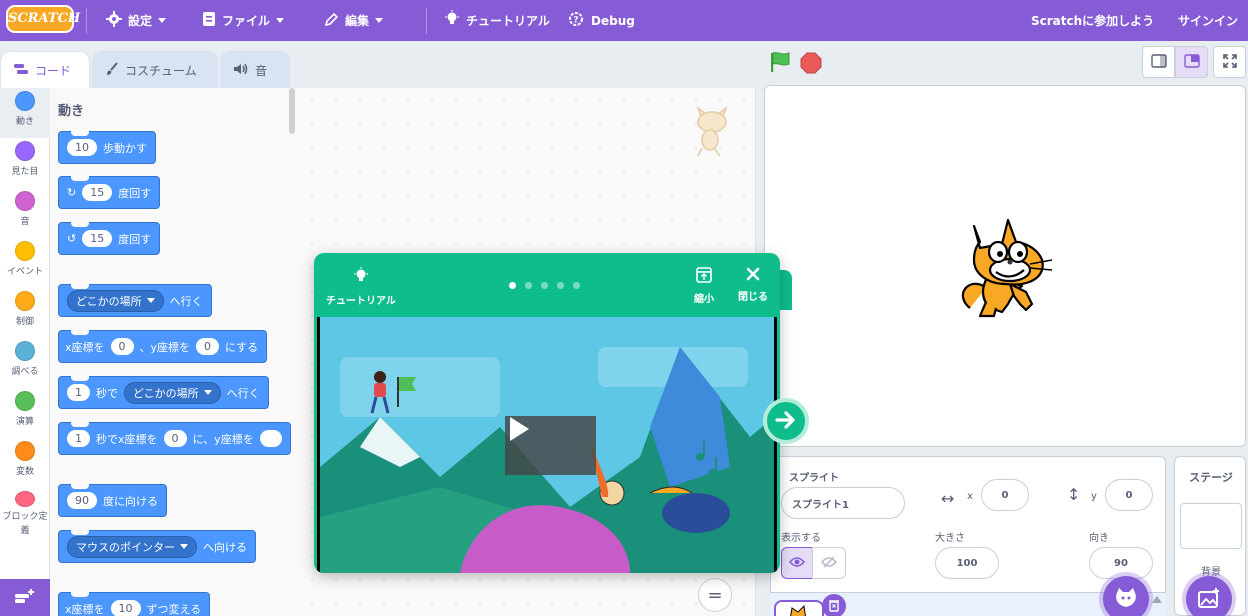  What do you see at coordinates (753, 285) in the screenshot?
I see `close-tutorial-button: 閉じる` at bounding box center [753, 285].